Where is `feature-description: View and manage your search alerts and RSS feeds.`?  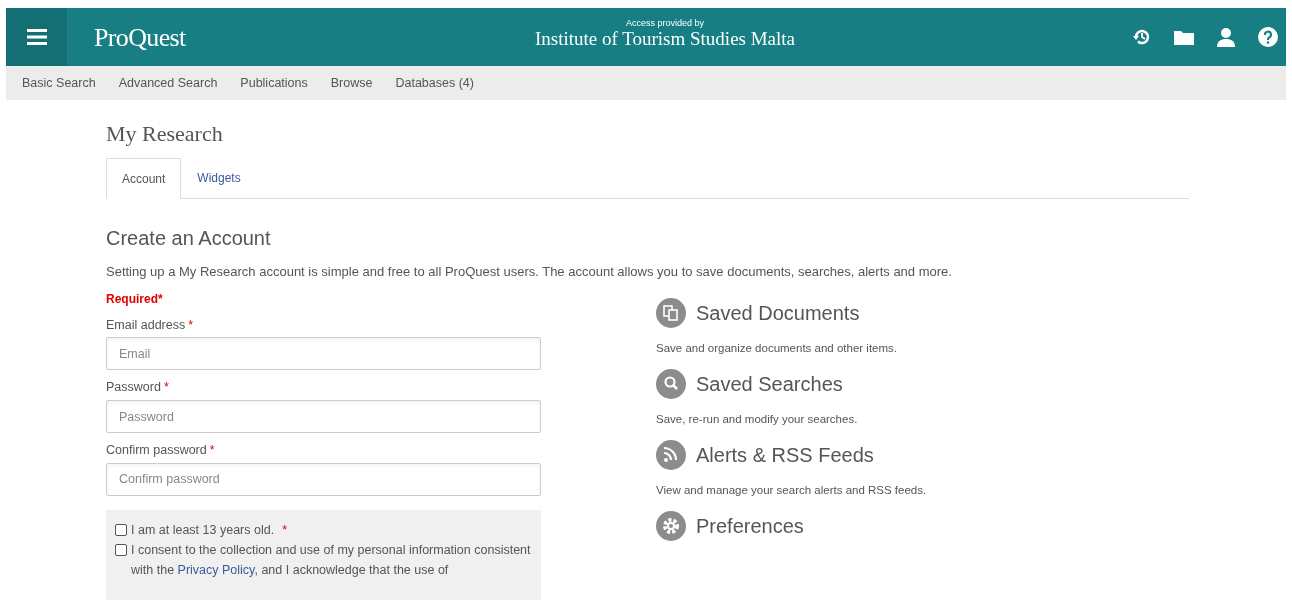
feature-description: View and manage your search alerts and RSS feeds. is located at coordinates (791, 490).